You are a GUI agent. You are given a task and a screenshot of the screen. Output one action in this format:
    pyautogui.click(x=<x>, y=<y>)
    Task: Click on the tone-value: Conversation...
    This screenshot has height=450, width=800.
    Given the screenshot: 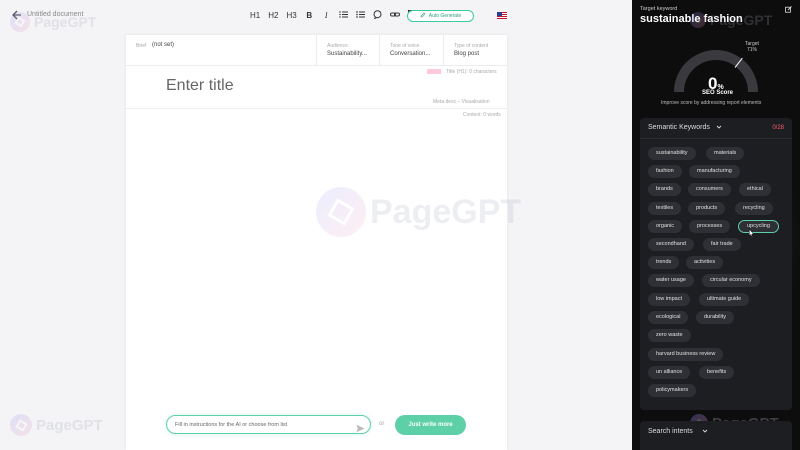 What is the action you would take?
    pyautogui.click(x=410, y=54)
    